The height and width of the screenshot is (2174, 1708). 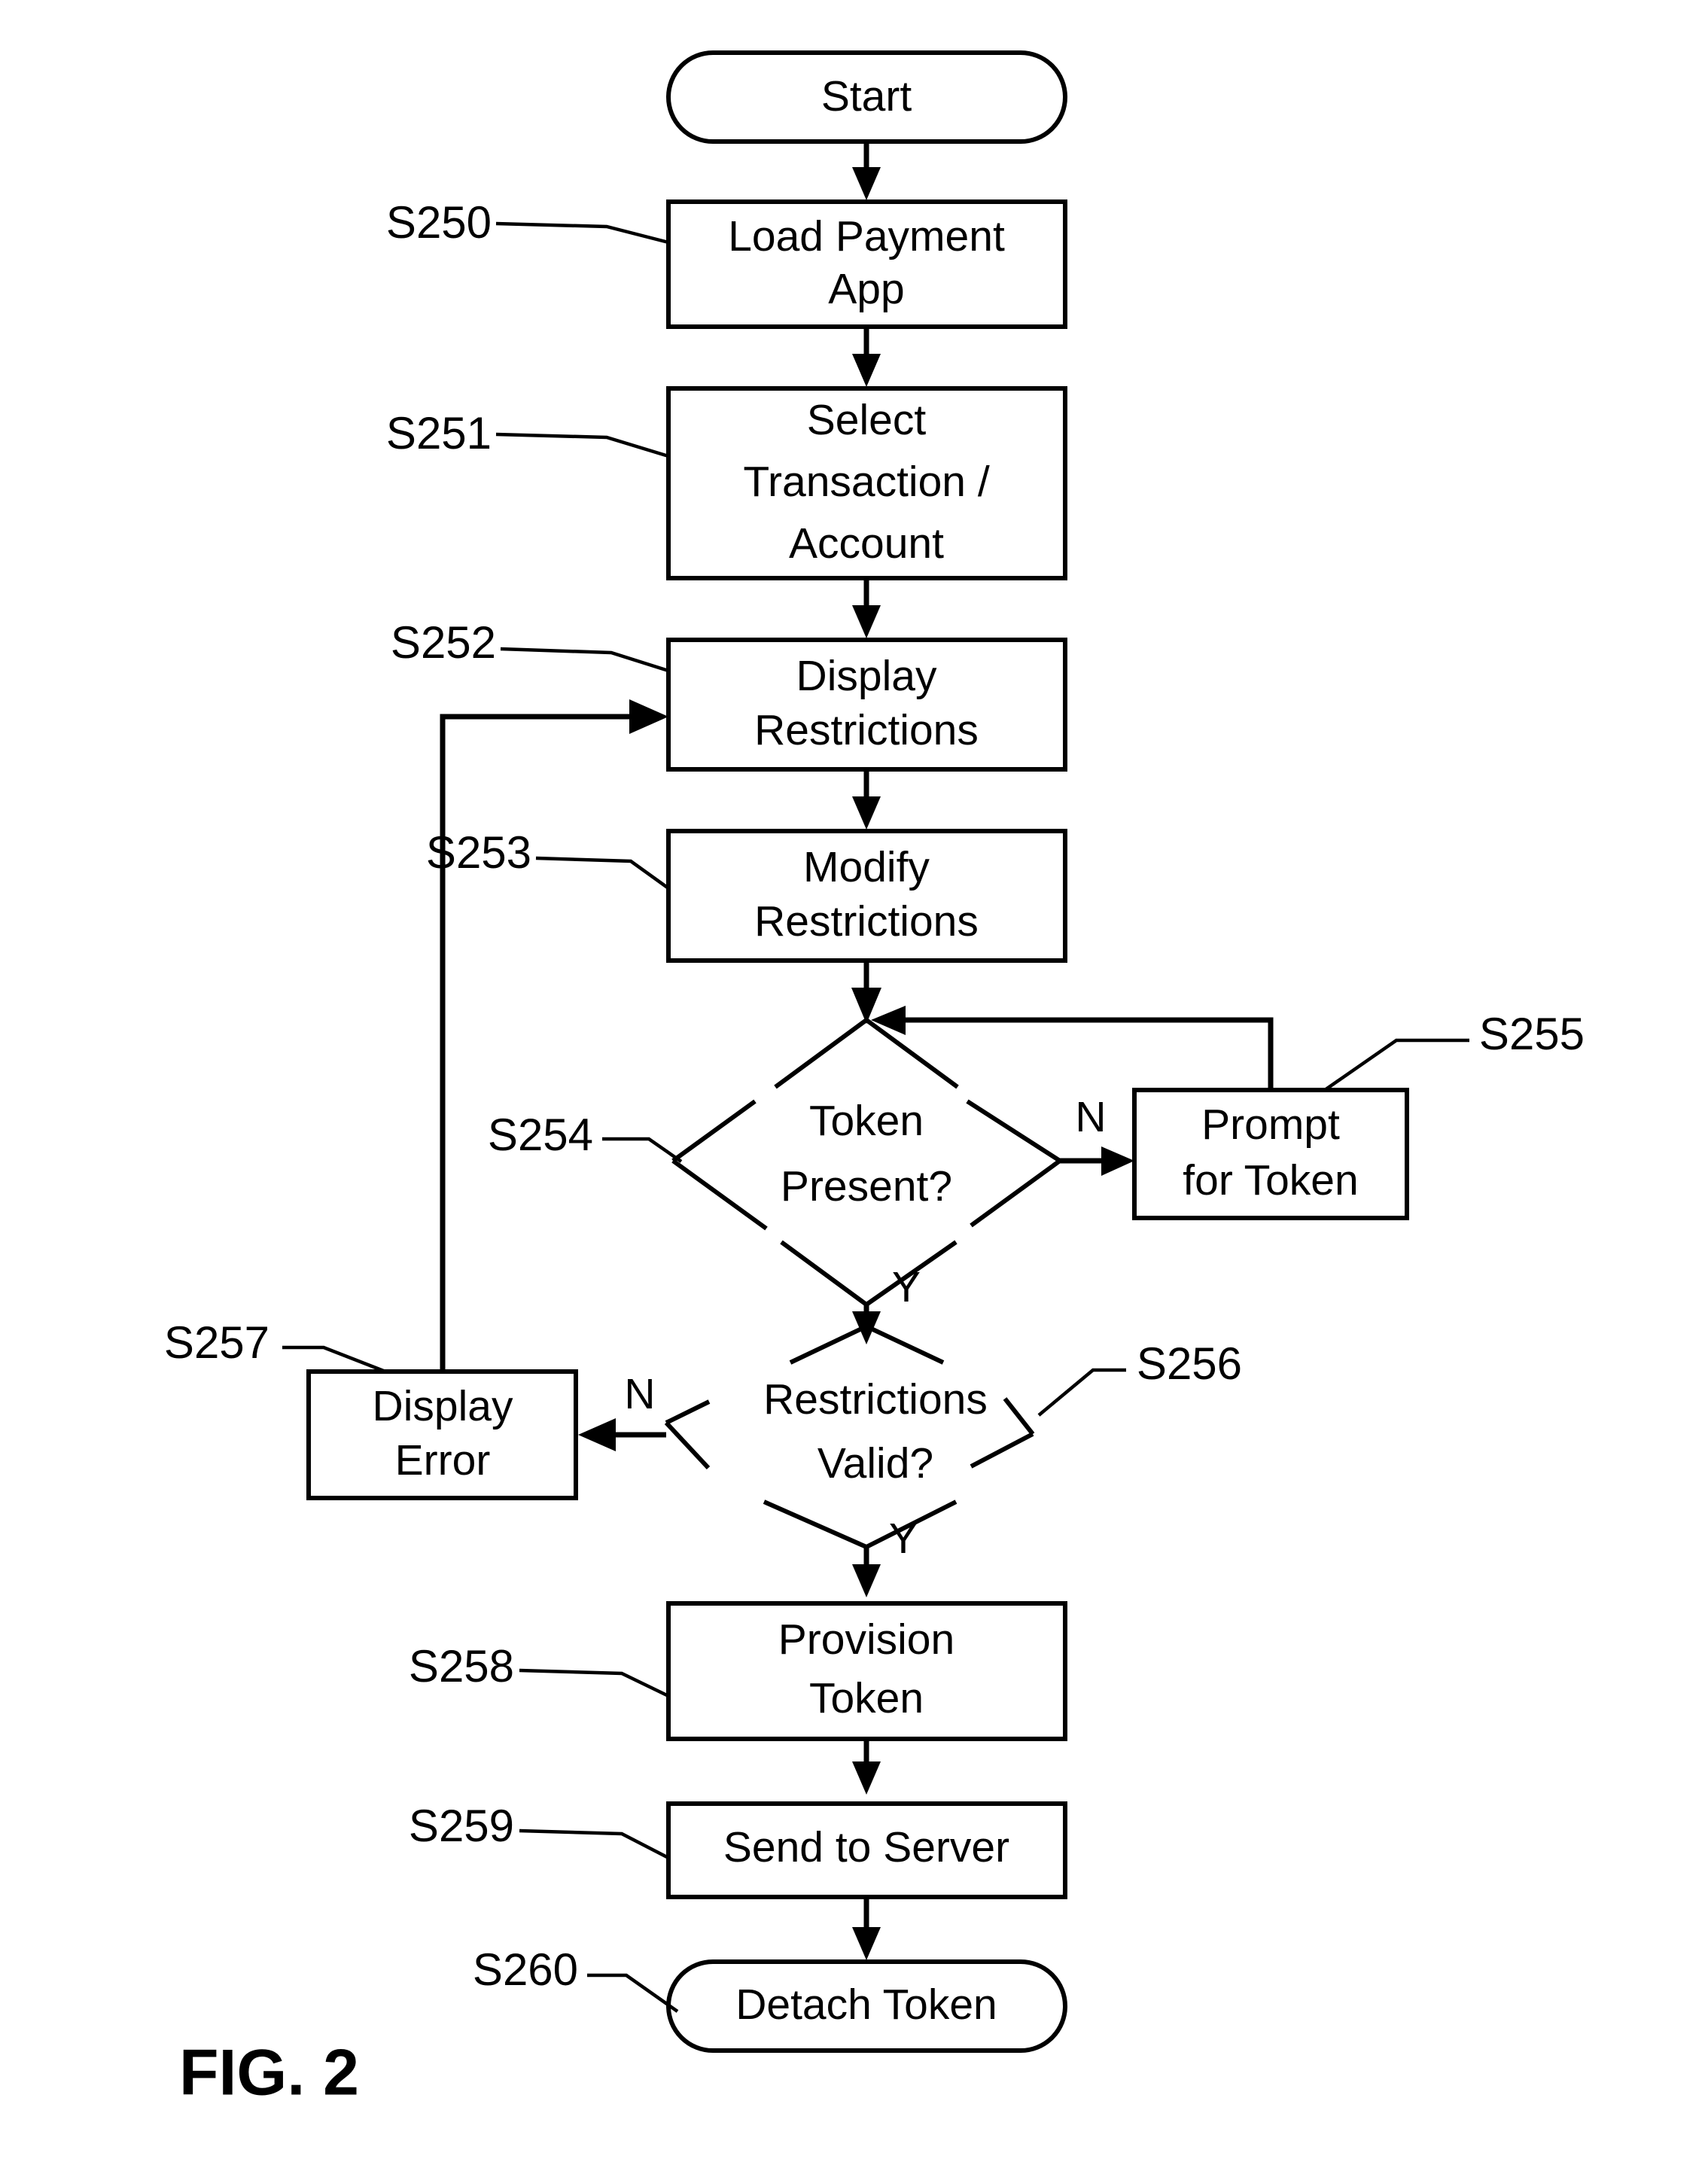 I want to click on token-present-label-line1: Token, so click(x=866, y=1121).